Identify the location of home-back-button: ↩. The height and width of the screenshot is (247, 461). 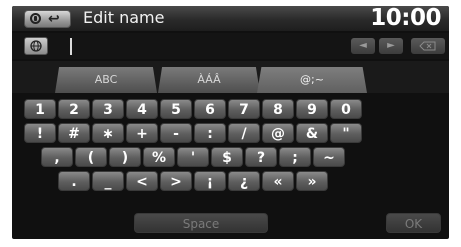
(47, 19).